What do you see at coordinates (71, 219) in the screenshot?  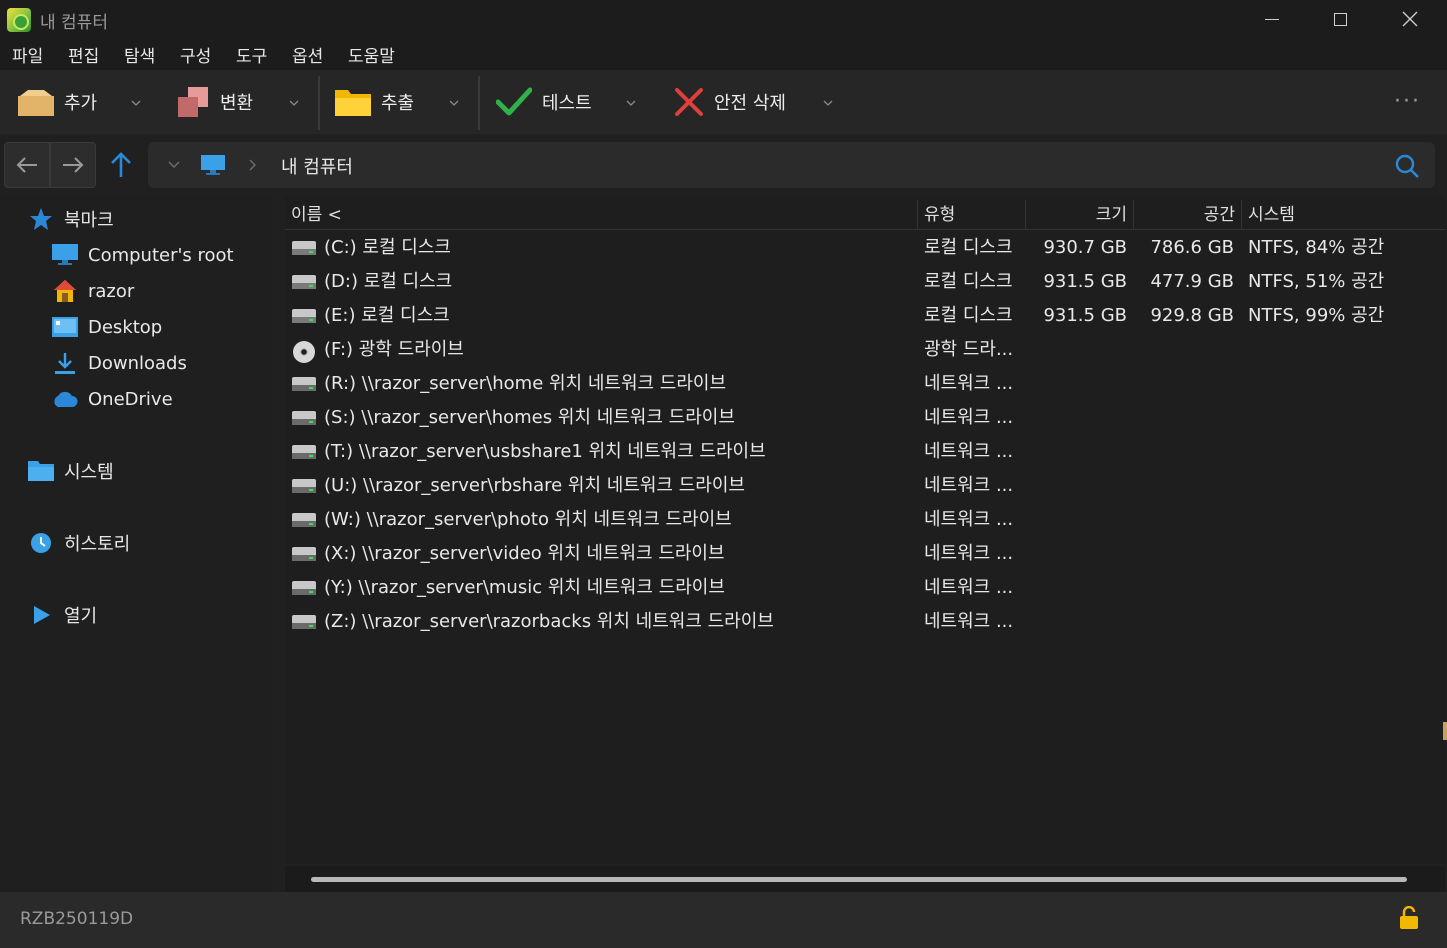 I see `sidebar-bookmarks: 북마크` at bounding box center [71, 219].